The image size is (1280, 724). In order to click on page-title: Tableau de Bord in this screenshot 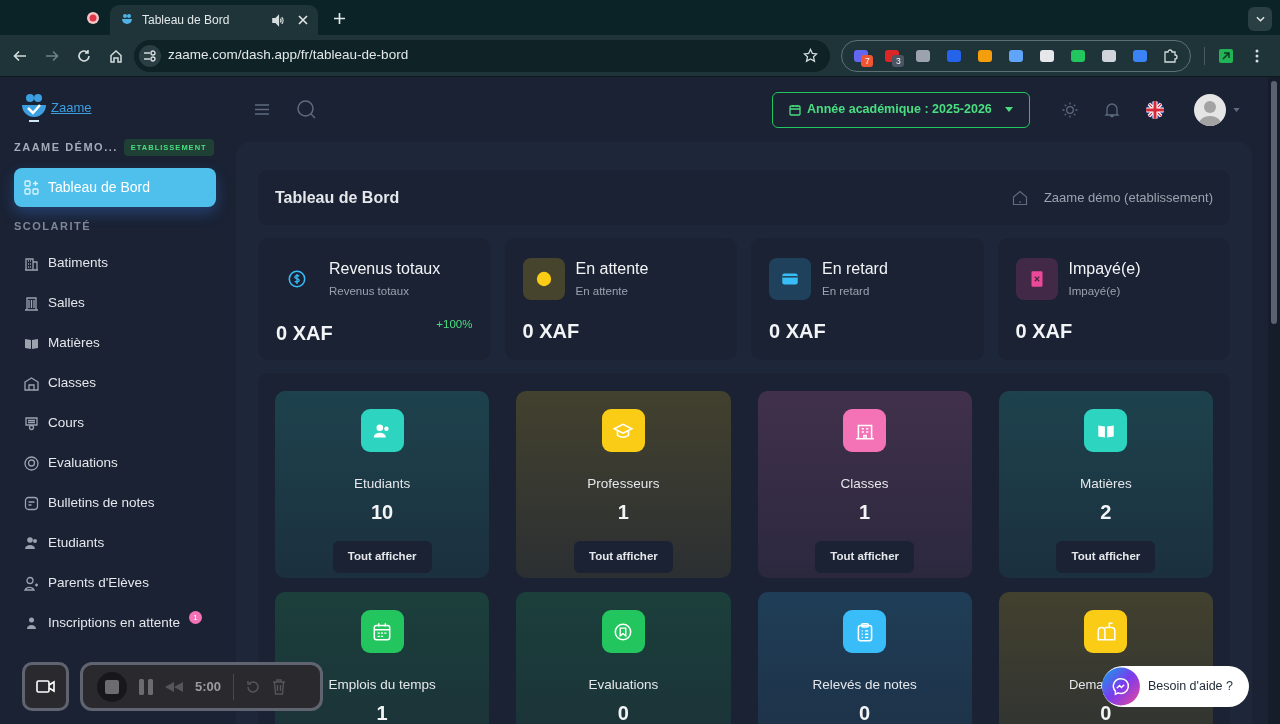, I will do `click(338, 197)`.